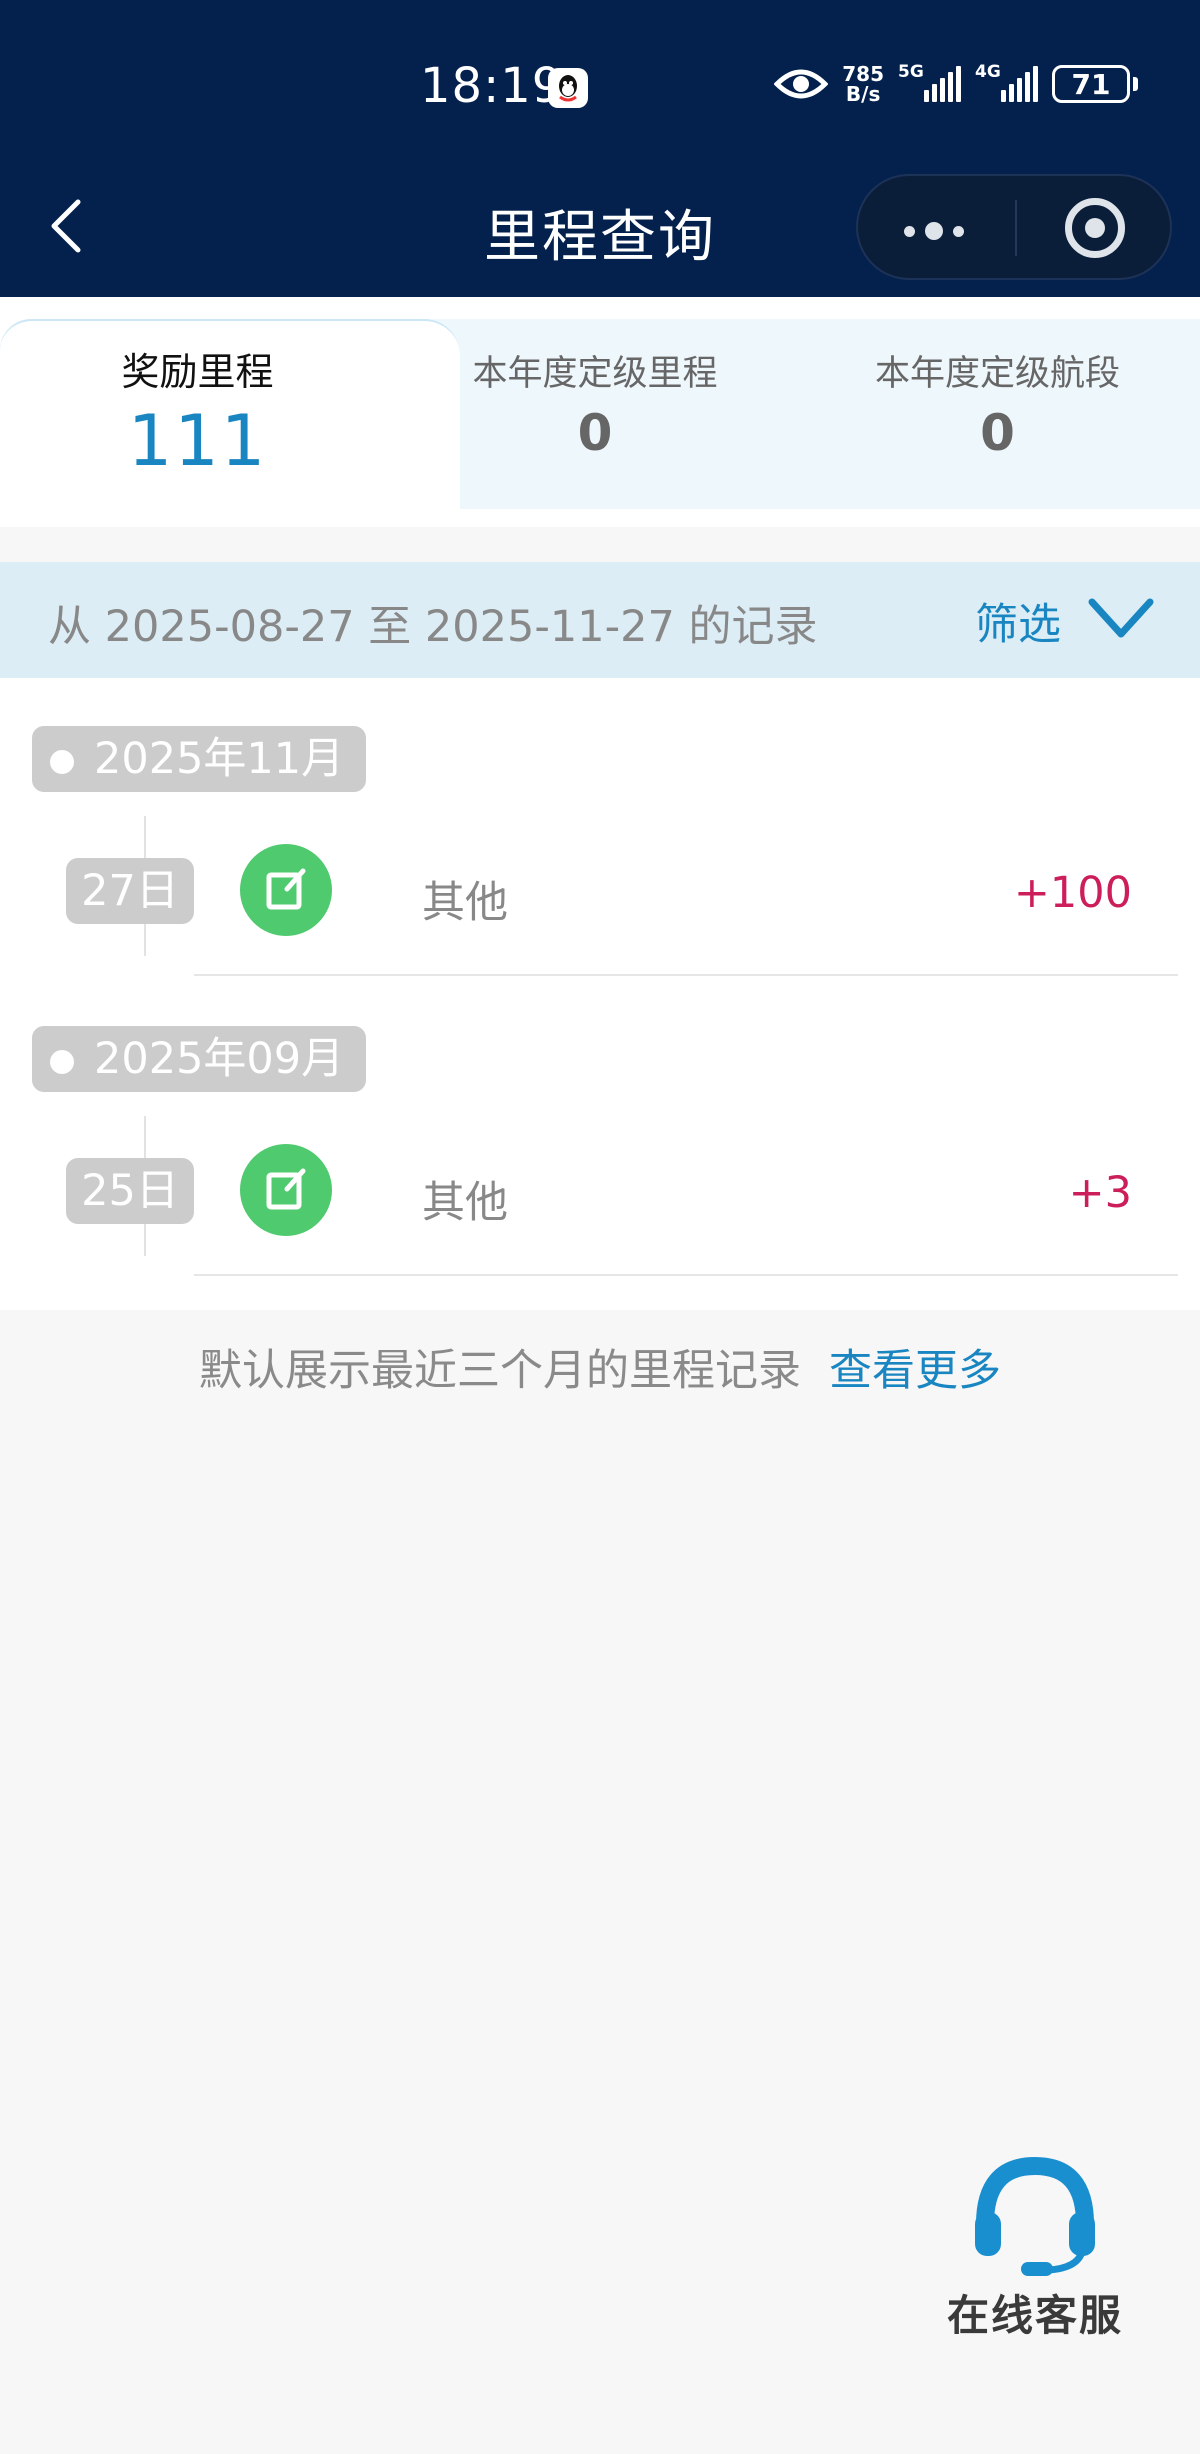 This screenshot has height=2454, width=1200. Describe the element at coordinates (934, 231) in the screenshot. I see `more-options-icon` at that location.